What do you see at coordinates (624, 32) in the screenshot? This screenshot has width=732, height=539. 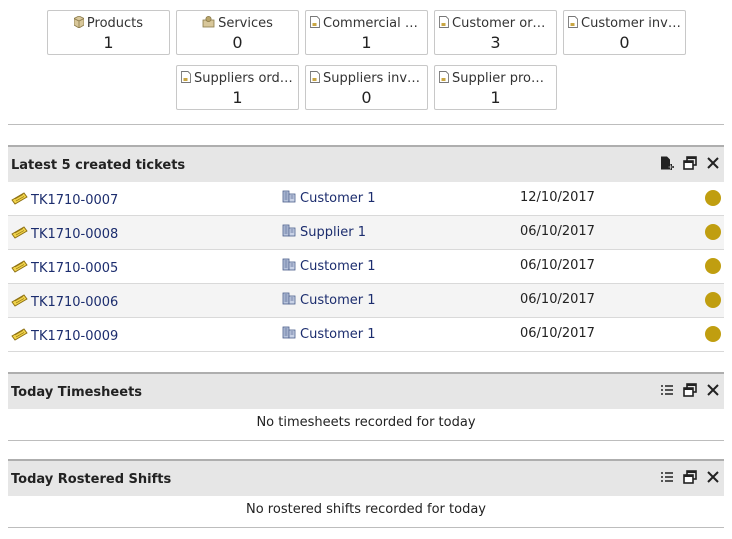 I see `stat-customer-invoices: Customer invo... 0` at bounding box center [624, 32].